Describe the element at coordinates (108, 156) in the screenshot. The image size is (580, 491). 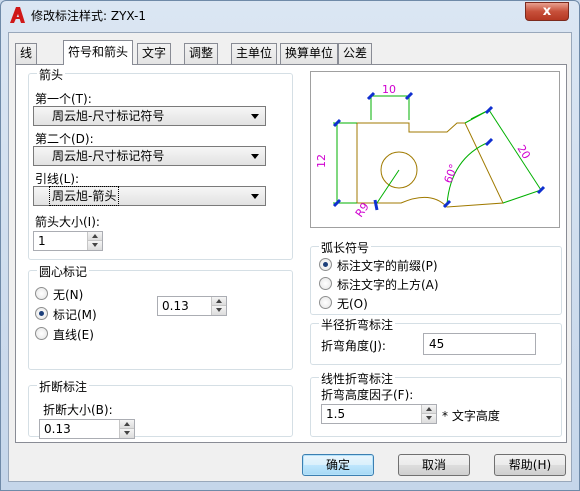
I see `second-arrow-value: 周云旭-尺寸标记符号` at that location.